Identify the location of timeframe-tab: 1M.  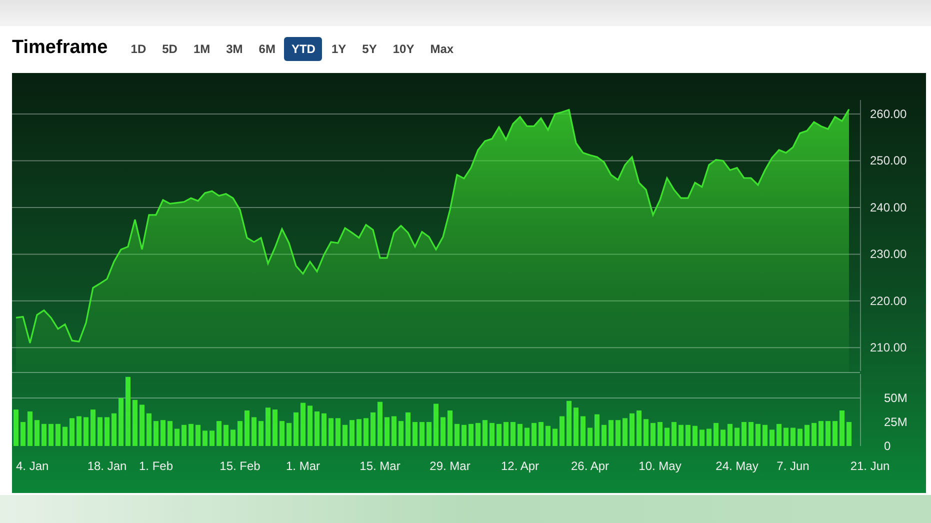
(202, 48).